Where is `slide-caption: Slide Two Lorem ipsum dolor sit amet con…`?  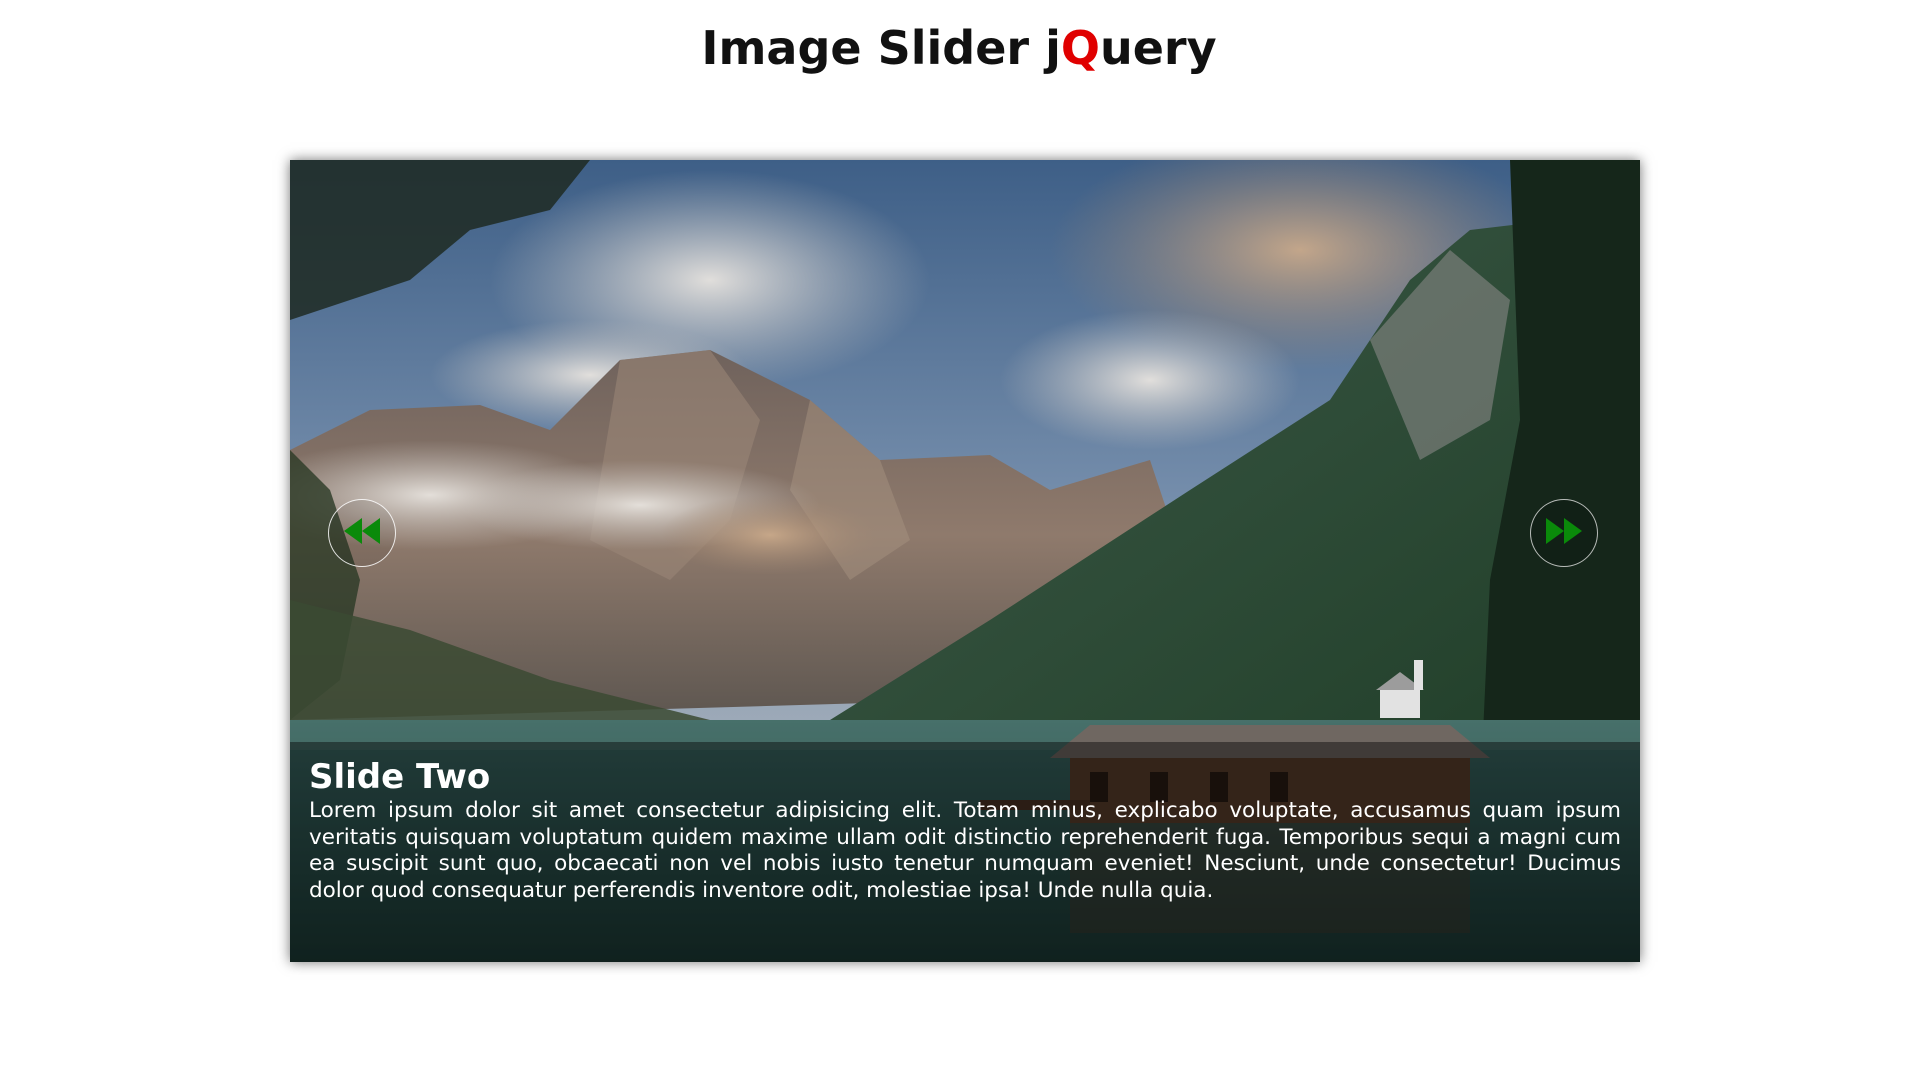
slide-caption: Slide Two Lorem ipsum dolor sit amet con… is located at coordinates (965, 852).